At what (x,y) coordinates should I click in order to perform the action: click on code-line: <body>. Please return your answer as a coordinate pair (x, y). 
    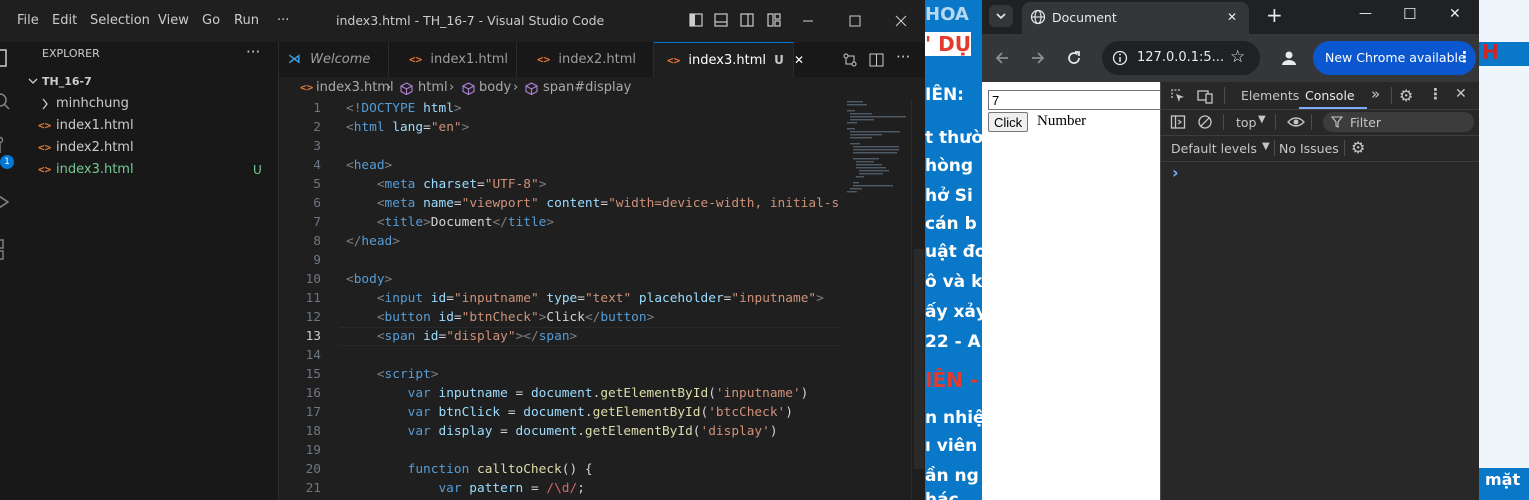
    Looking at the image, I should click on (369, 279).